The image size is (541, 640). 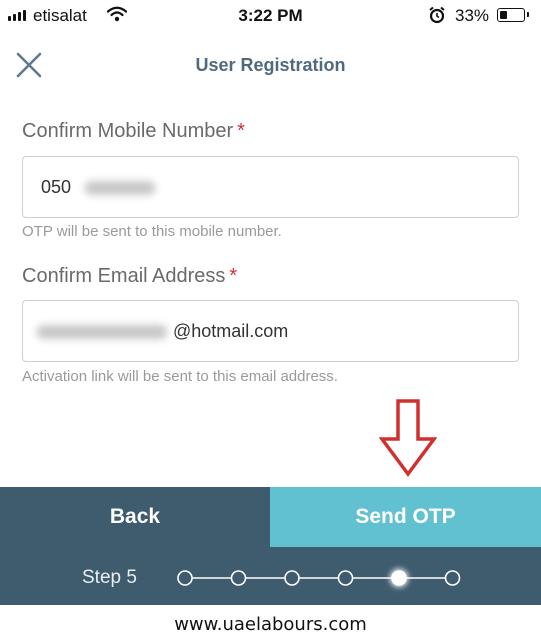 What do you see at coordinates (120, 188) in the screenshot?
I see `redacted-digits` at bounding box center [120, 188].